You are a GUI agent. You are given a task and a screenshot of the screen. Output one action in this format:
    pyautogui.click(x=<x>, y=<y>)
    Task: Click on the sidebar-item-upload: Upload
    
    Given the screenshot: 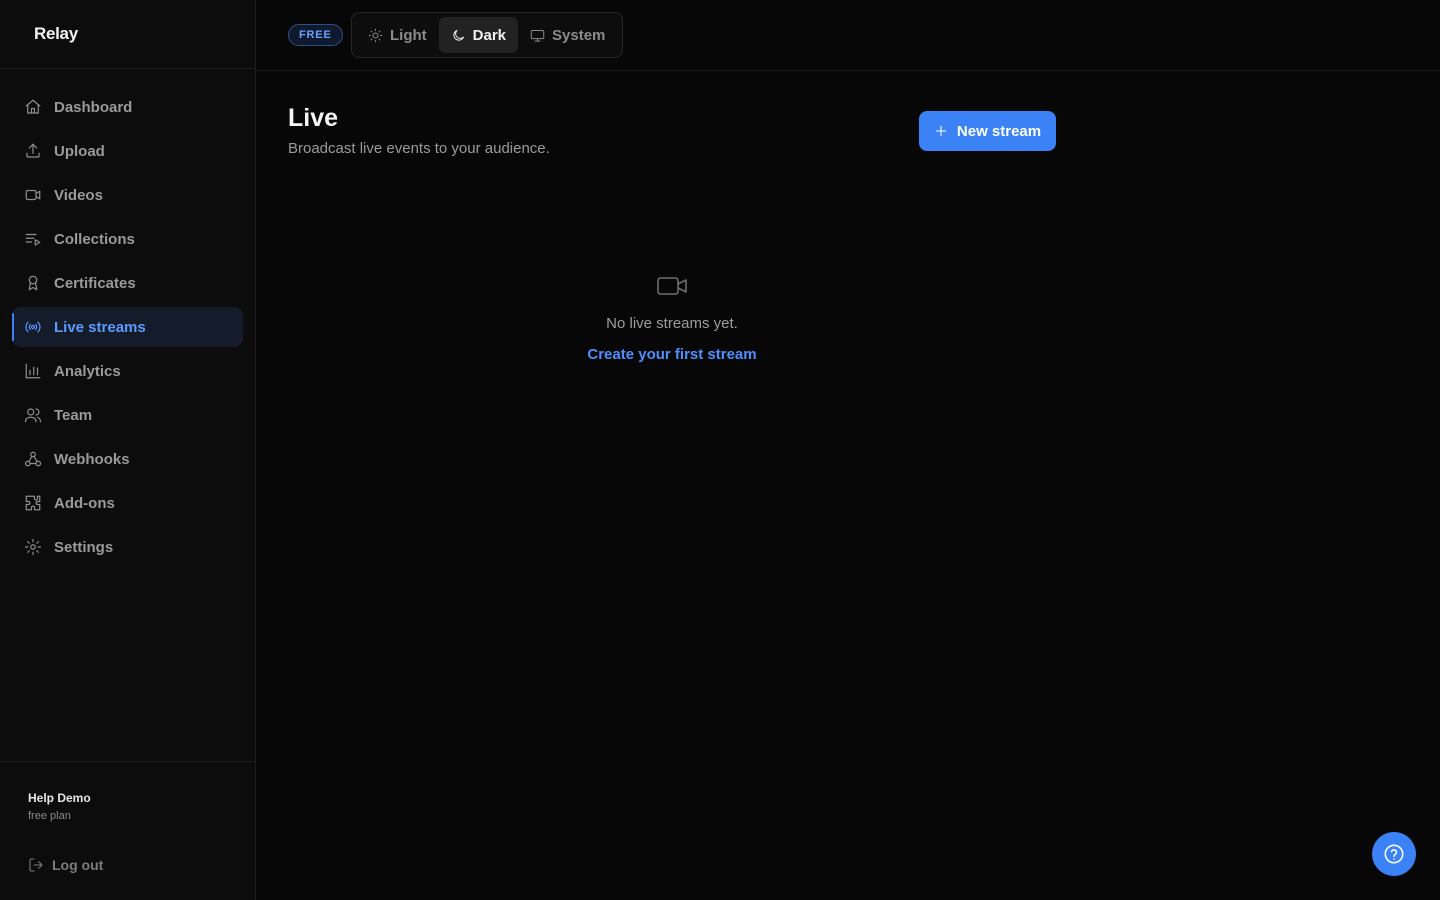 What is the action you would take?
    pyautogui.click(x=127, y=151)
    